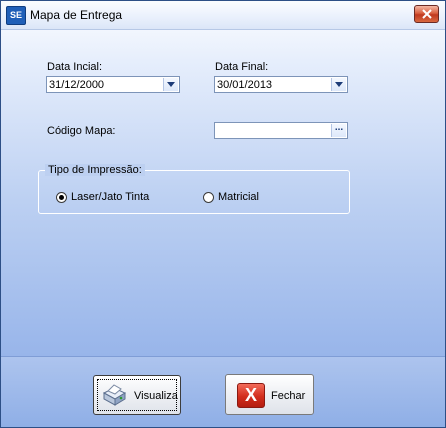 This screenshot has height=428, width=446. Describe the element at coordinates (223, 15) in the screenshot. I see `title-bar: SE Mapa de Entrega` at that location.